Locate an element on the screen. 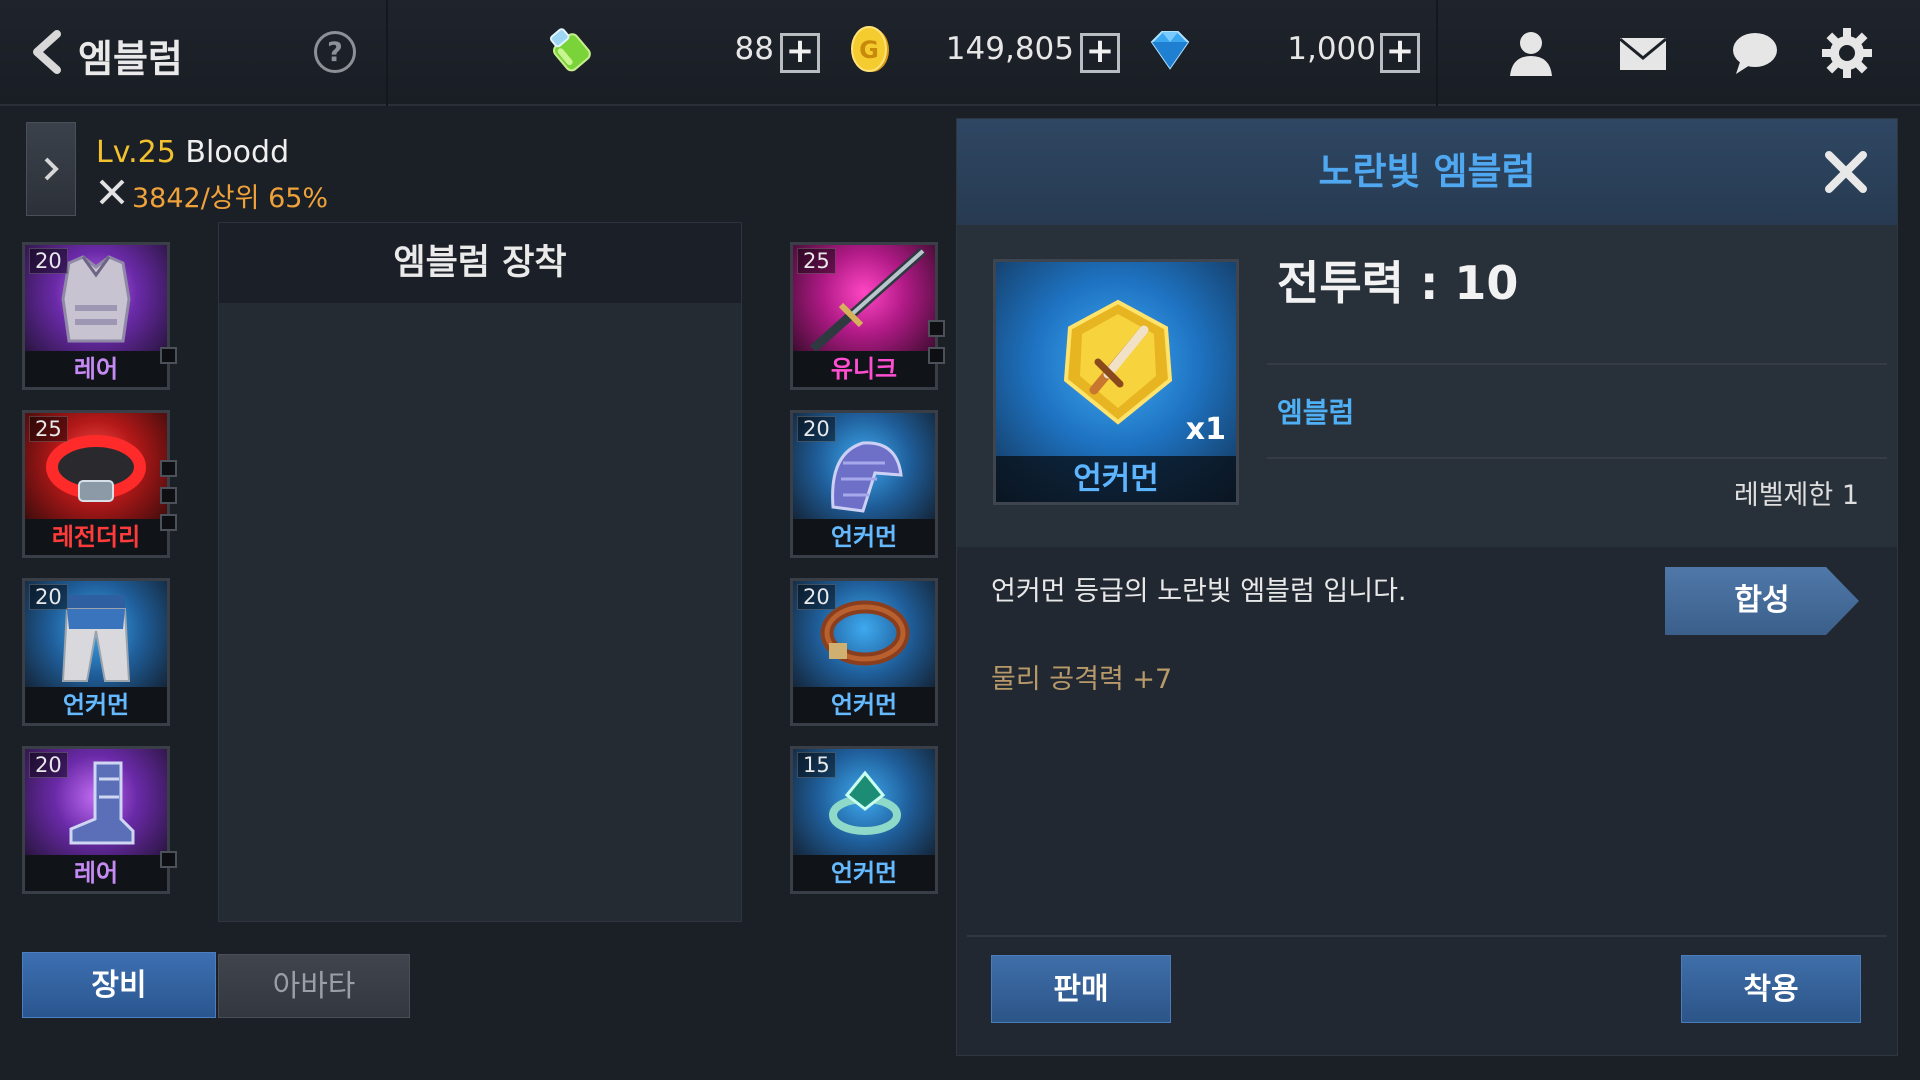 The height and width of the screenshot is (1080, 1920). equip-slot-armor: 20 레어 is located at coordinates (96, 316).